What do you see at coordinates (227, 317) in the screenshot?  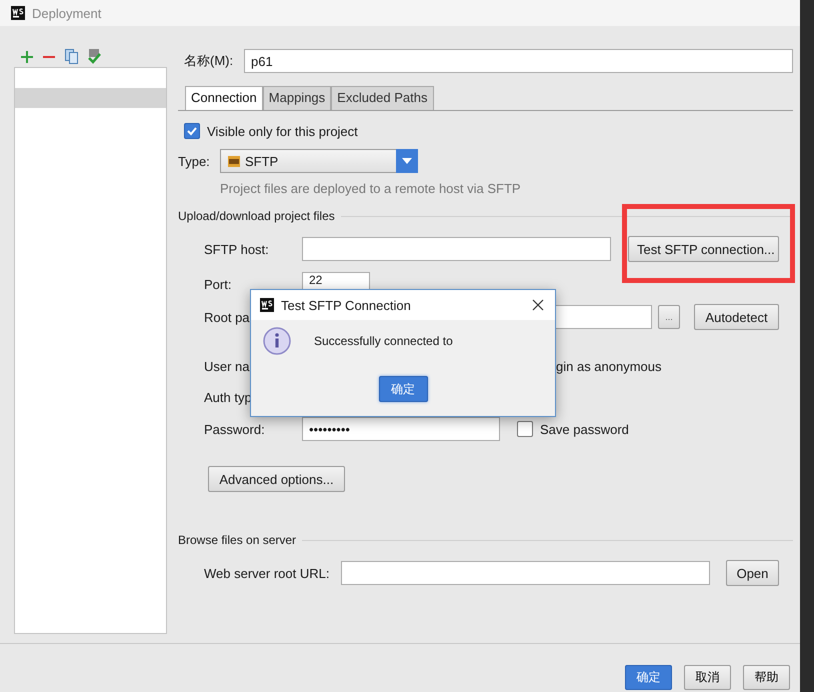 I see `root-path-label: Root pa` at bounding box center [227, 317].